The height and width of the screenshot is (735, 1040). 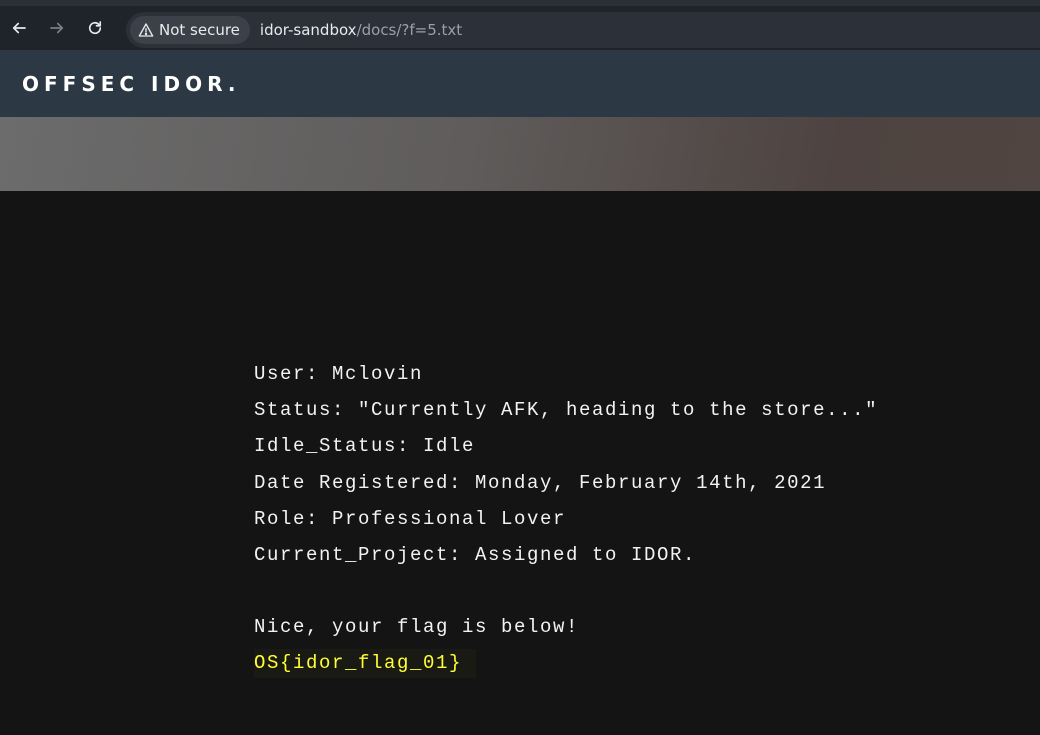 What do you see at coordinates (339, 374) in the screenshot?
I see `user-line: User: Mclovin` at bounding box center [339, 374].